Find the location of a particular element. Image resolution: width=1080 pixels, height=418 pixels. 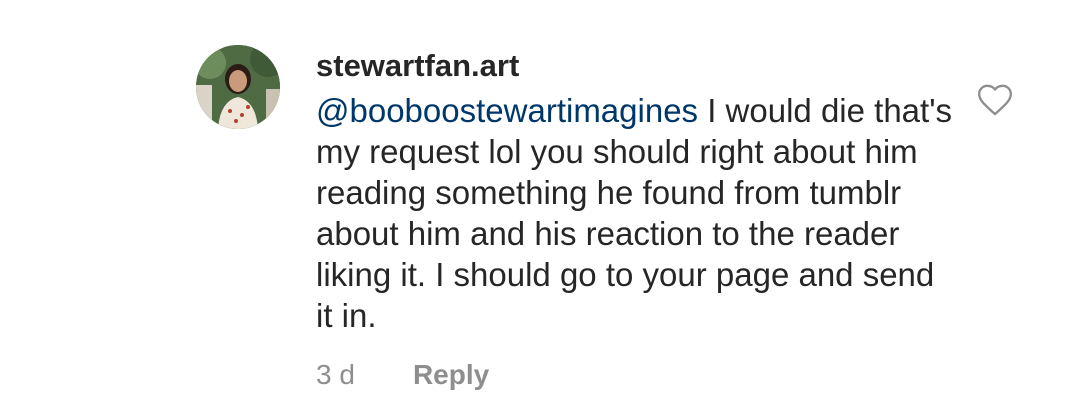

avatar-image is located at coordinates (238, 87).